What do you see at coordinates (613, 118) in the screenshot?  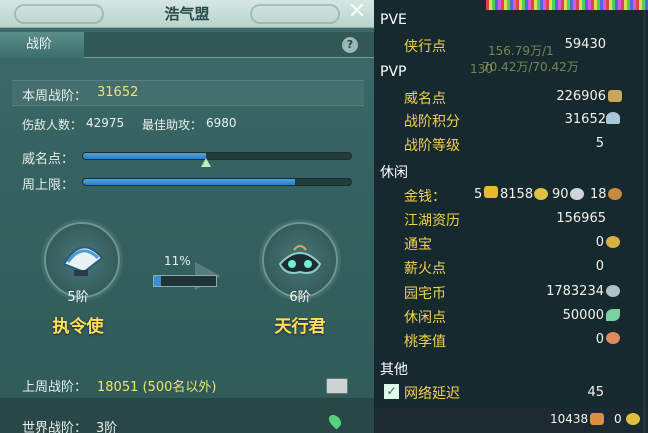 I see `rank-points-icon` at bounding box center [613, 118].